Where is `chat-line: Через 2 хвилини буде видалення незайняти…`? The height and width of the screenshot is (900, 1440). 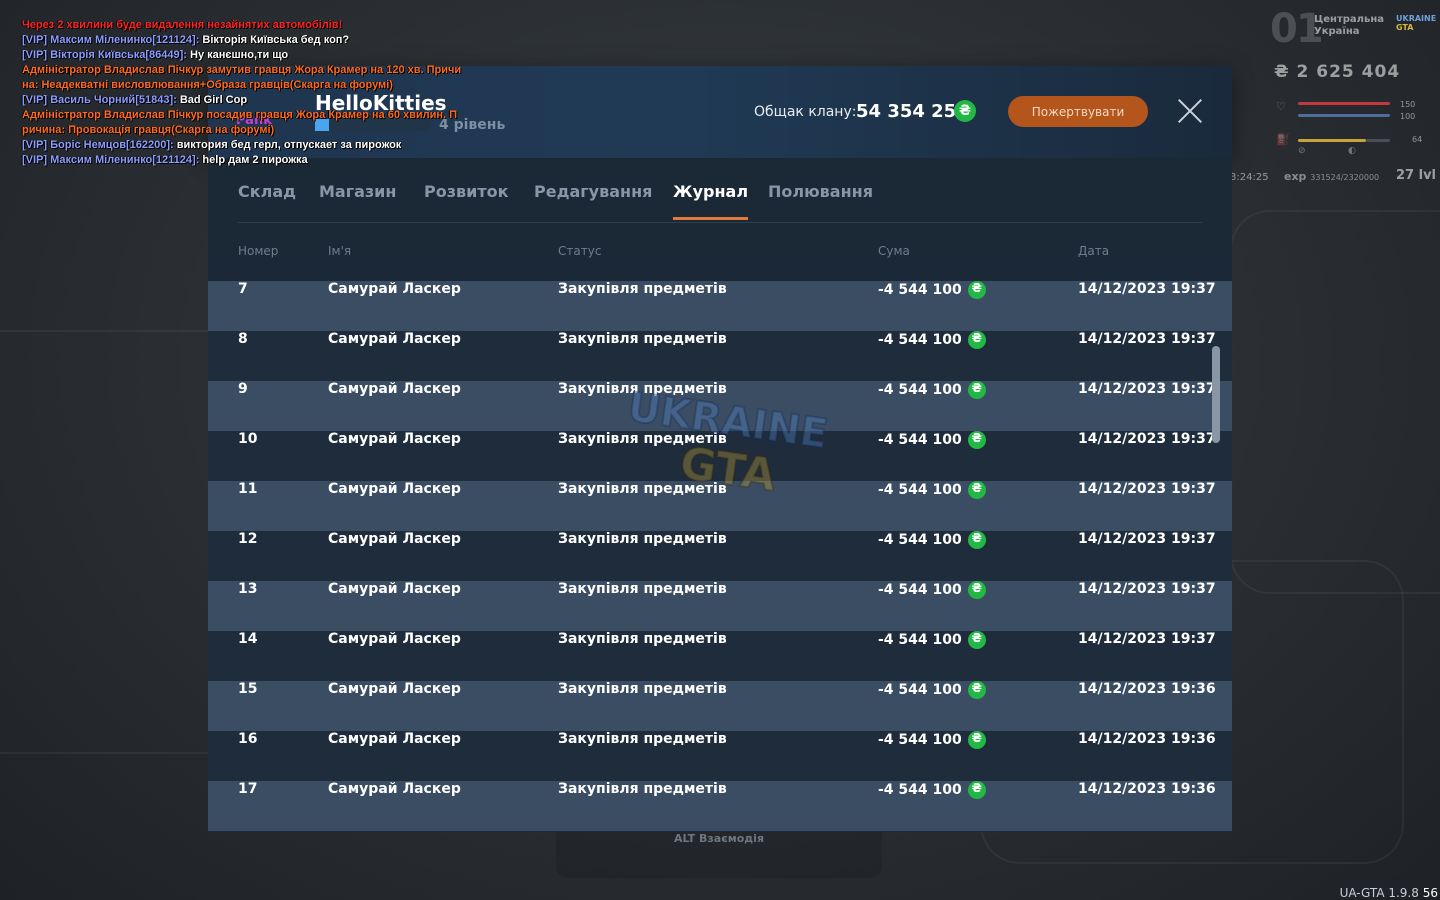
chat-line: Через 2 хвилини буде видалення незайняти… is located at coordinates (282, 25).